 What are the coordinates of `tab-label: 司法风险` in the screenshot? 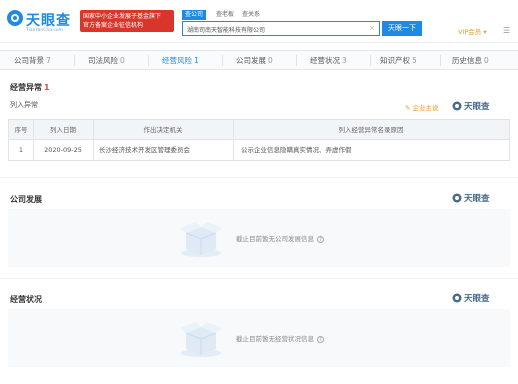 It's located at (103, 60).